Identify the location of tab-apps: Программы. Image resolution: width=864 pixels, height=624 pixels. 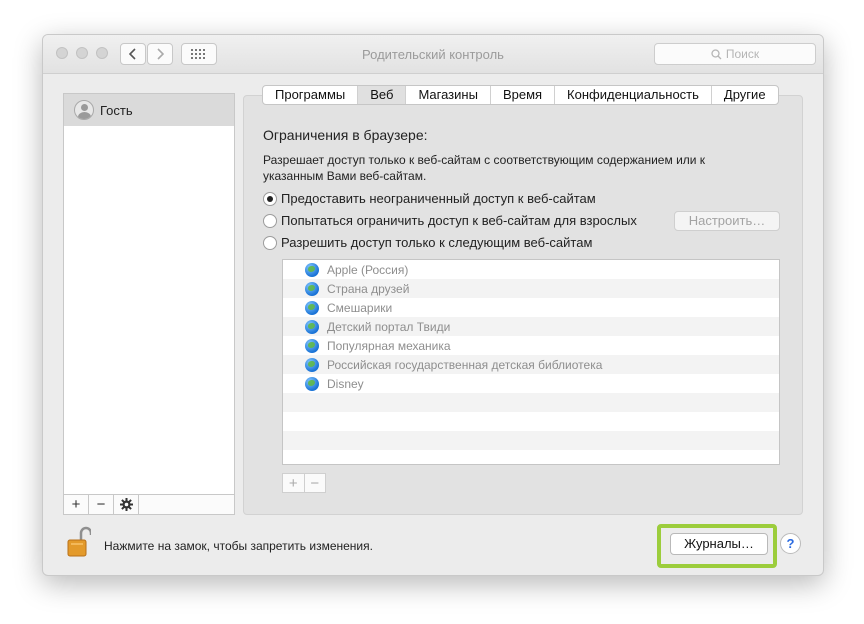
(311, 95).